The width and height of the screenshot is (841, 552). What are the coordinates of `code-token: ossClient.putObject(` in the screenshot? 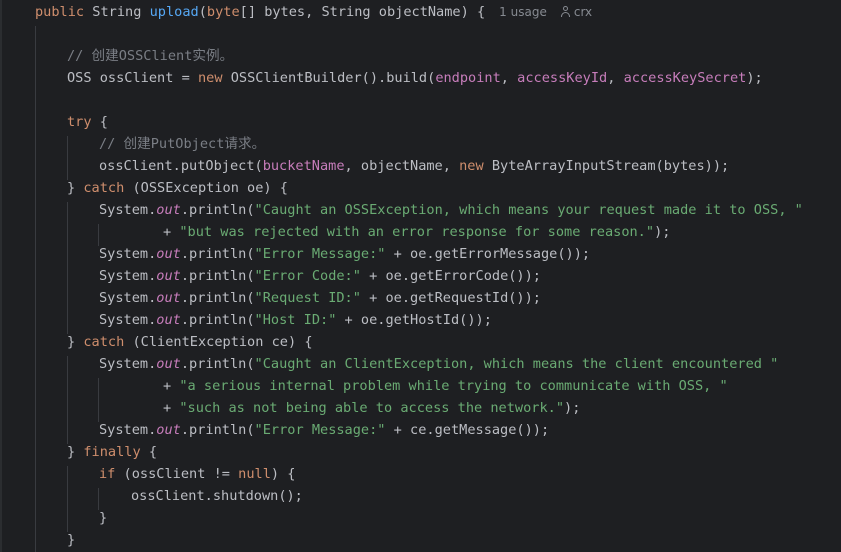 It's located at (181, 166).